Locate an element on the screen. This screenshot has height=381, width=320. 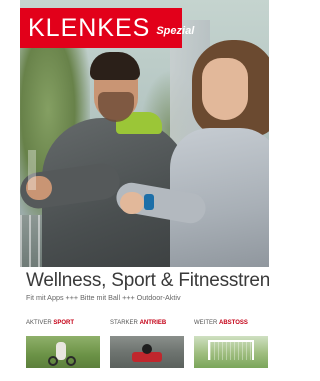
teaser-title: STARKER ANTRIEB is located at coordinates (138, 323).